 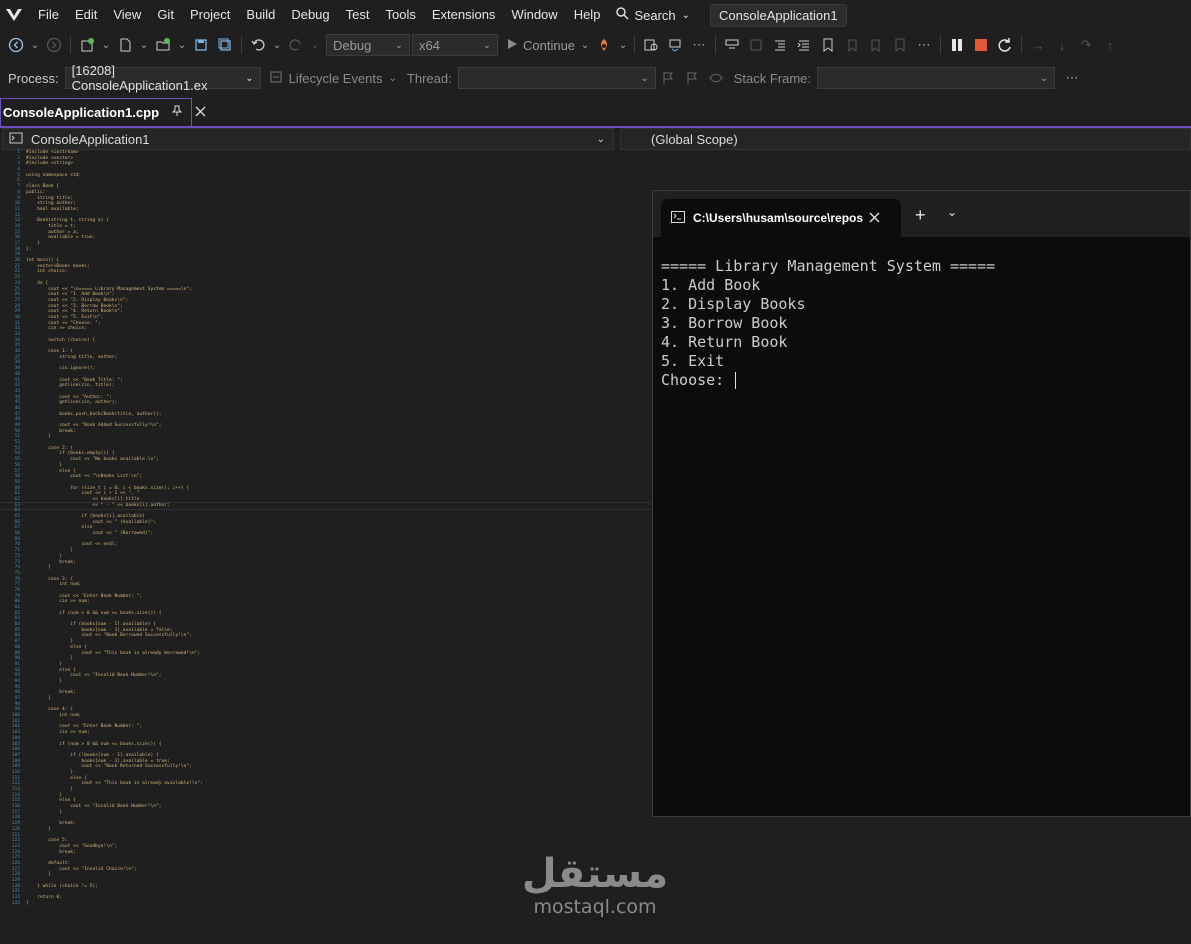 What do you see at coordinates (165, 15) in the screenshot?
I see `menu-git: Git` at bounding box center [165, 15].